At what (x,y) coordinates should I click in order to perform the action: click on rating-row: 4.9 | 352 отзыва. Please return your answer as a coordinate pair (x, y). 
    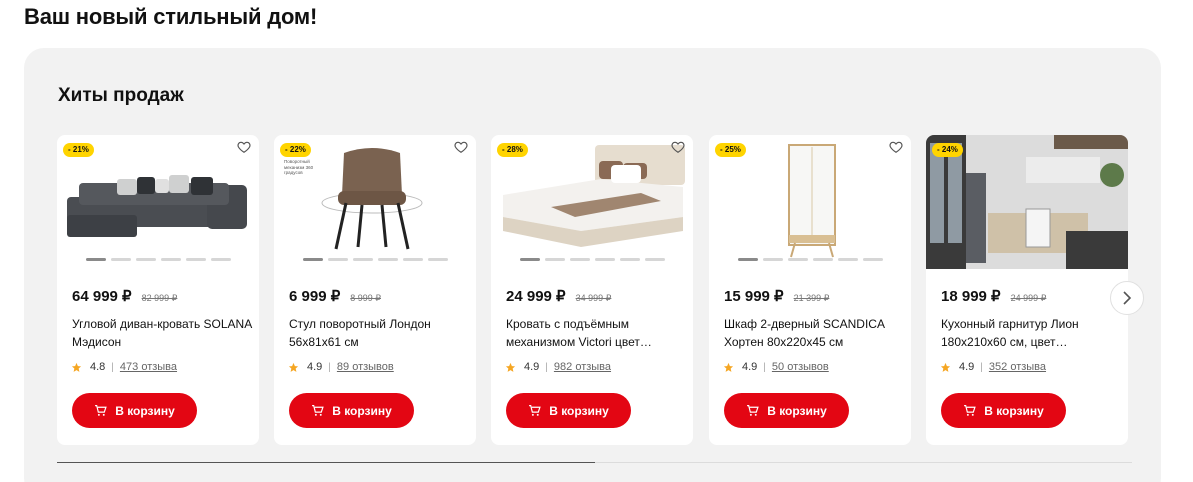
    Looking at the image, I should click on (993, 367).